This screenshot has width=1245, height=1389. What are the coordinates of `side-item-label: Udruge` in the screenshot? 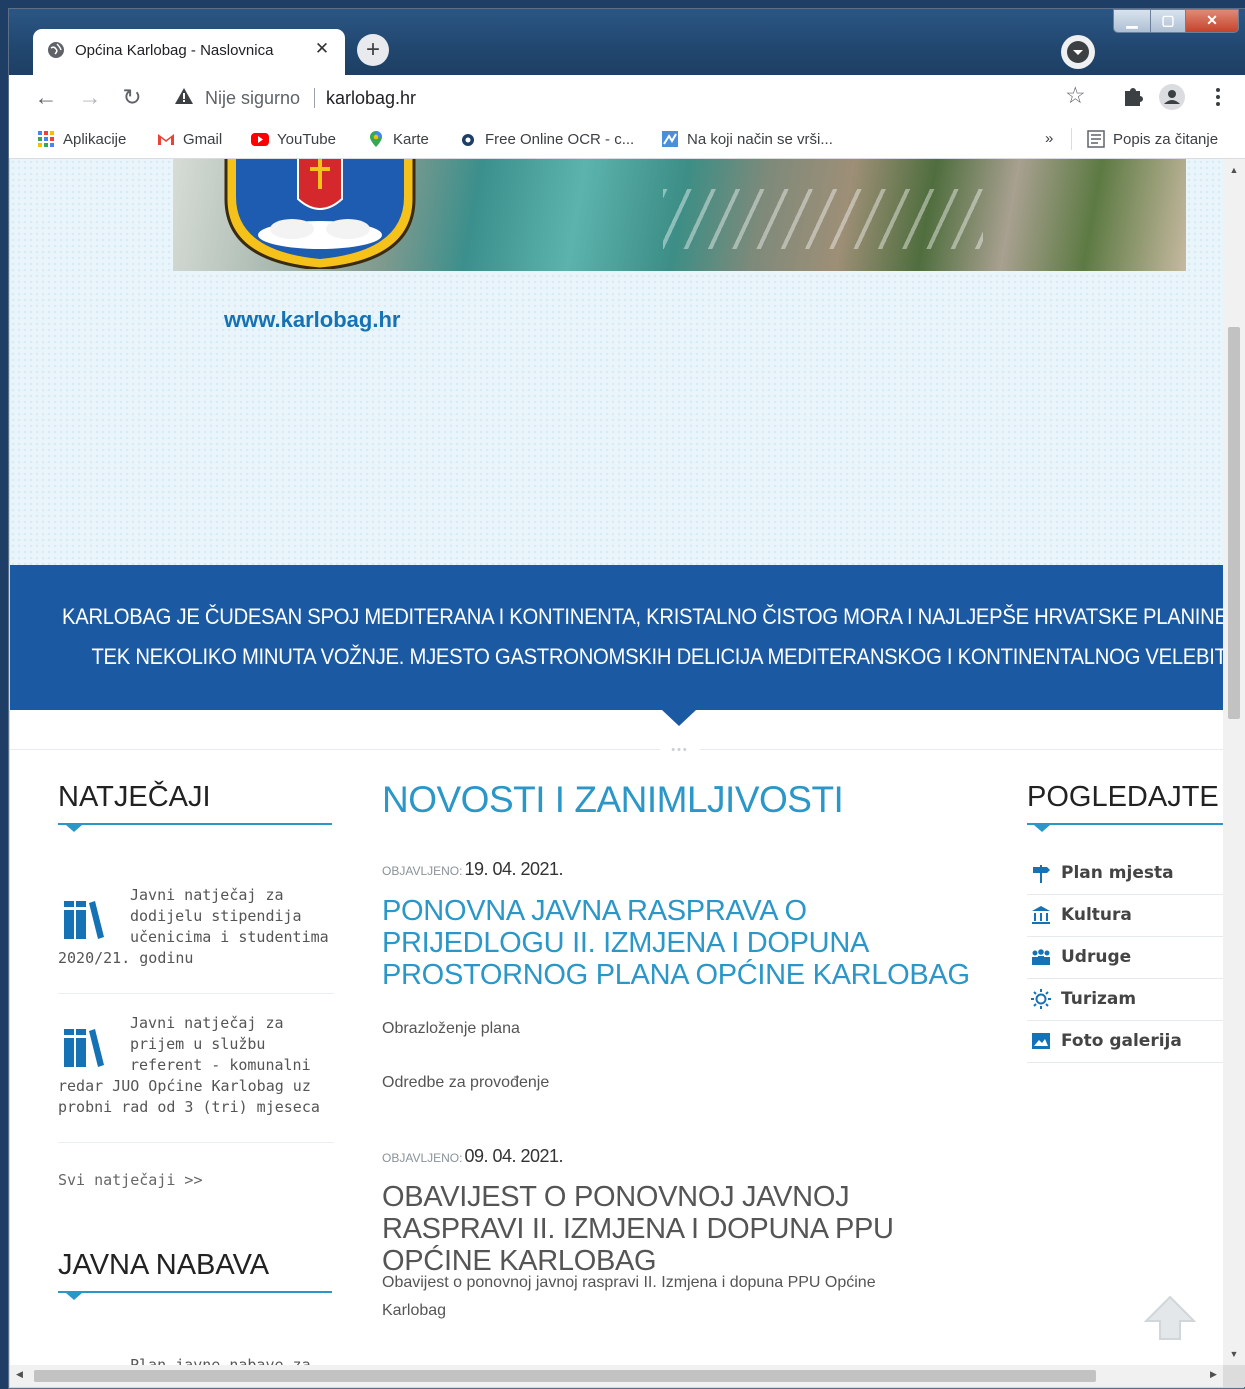 It's located at (1096, 957).